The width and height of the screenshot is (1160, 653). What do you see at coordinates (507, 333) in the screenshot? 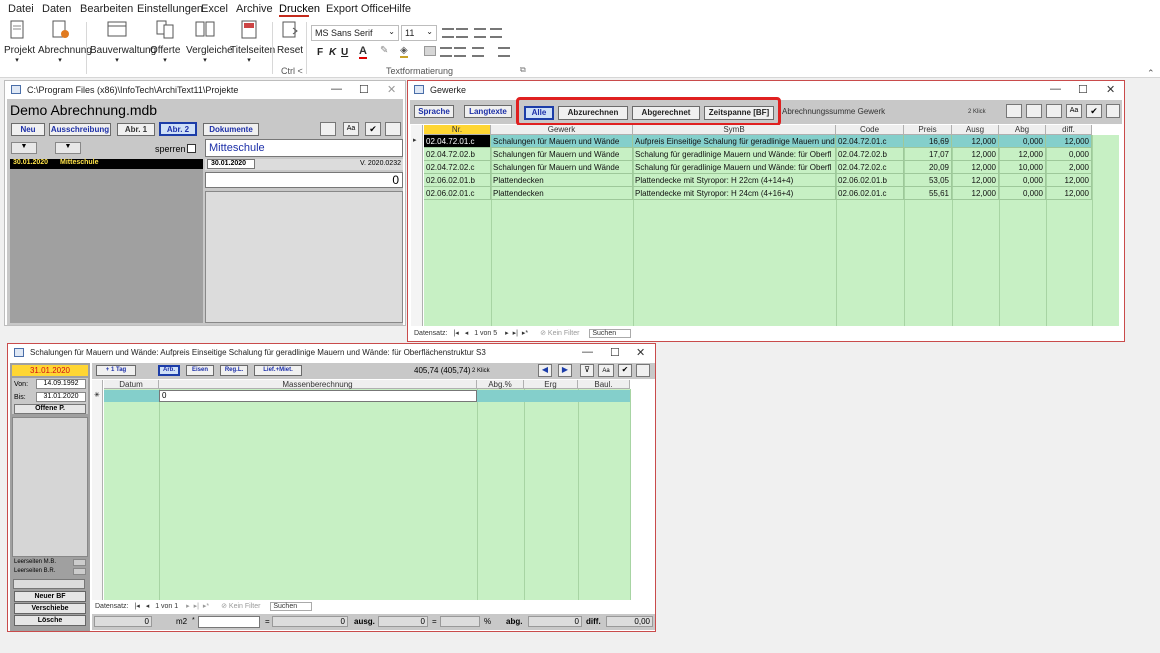
I see `next-record-icon: ▸` at bounding box center [507, 333].